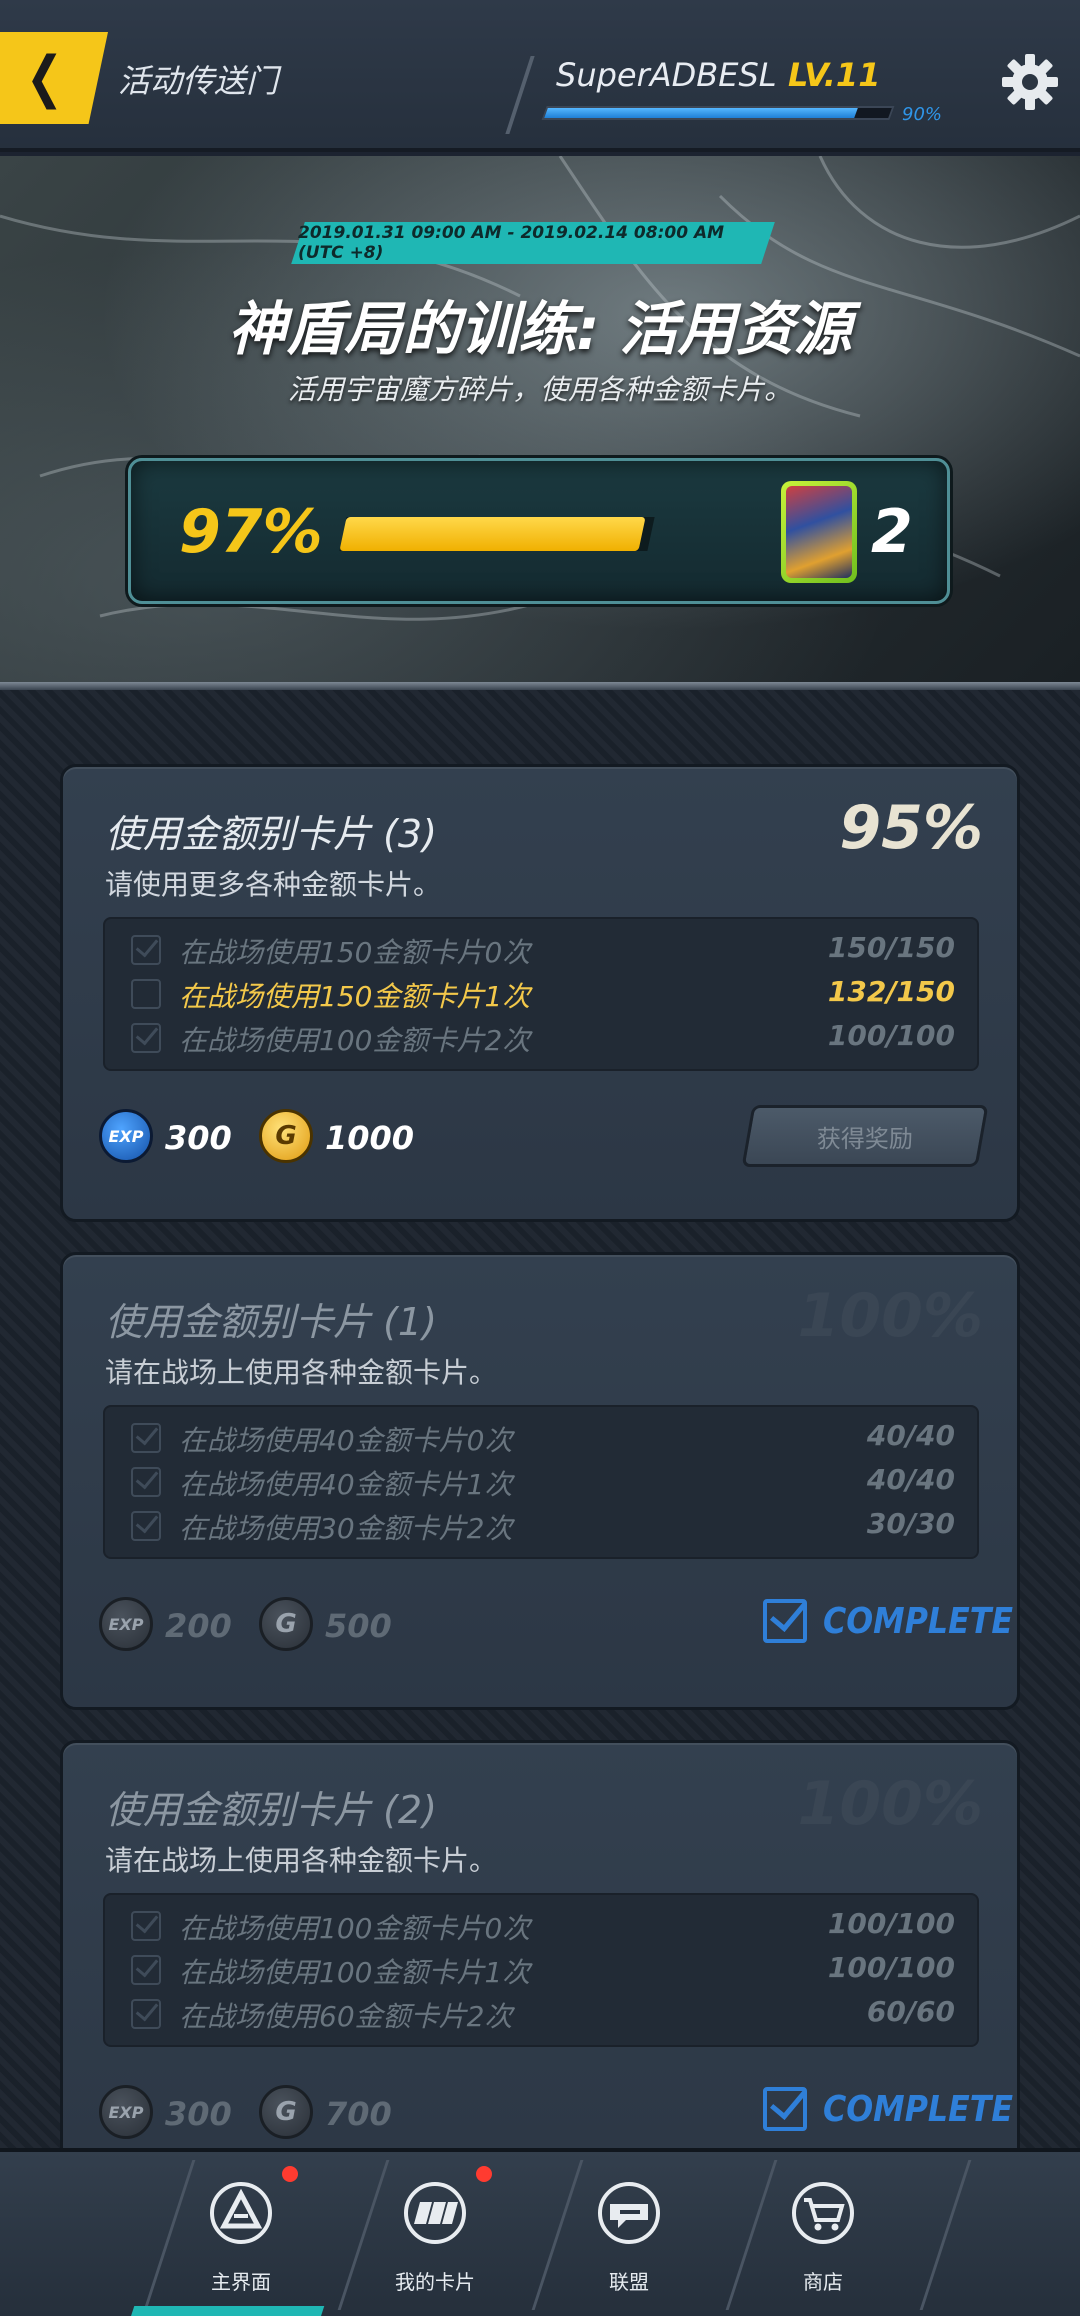 This screenshot has width=1080, height=2316. I want to click on mission-rewards: EXP 300 G 700, so click(349, 2113).